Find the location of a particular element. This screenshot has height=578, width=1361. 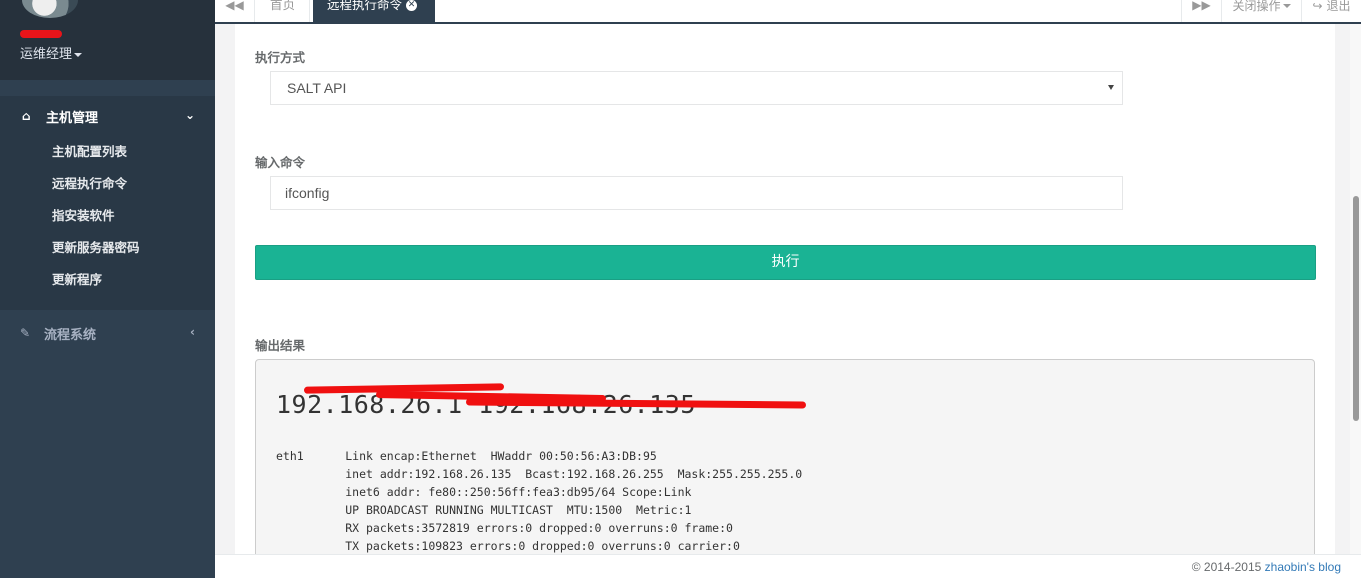

nav-item-update-program: 更新程序 is located at coordinates (107, 280).